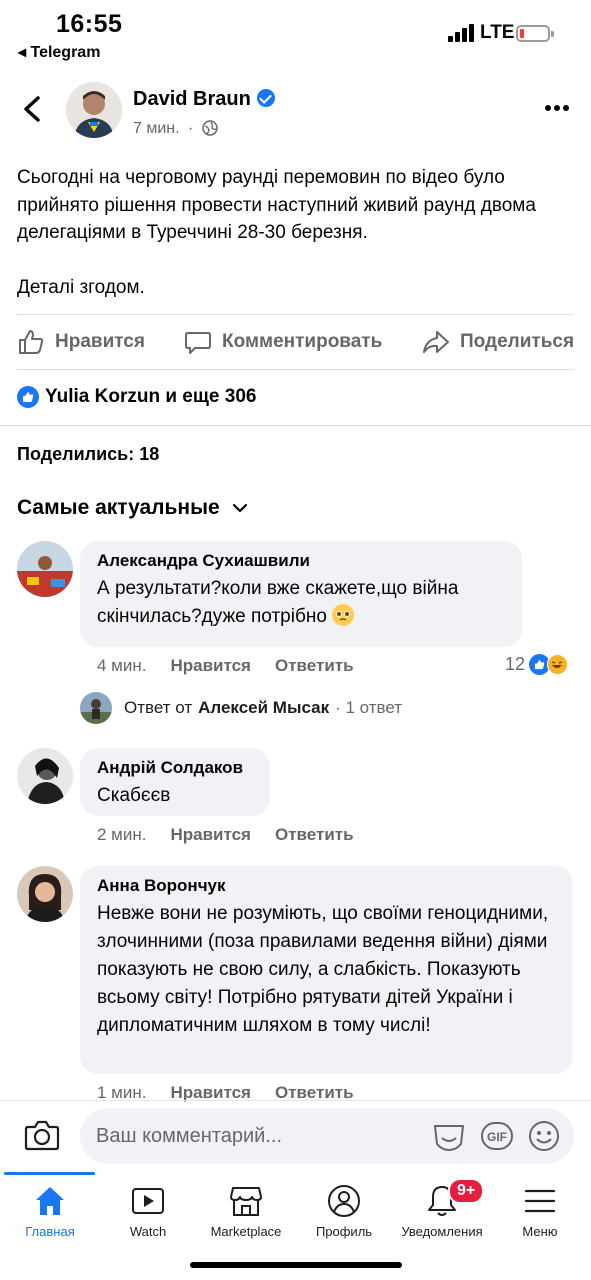  I want to click on tab-profile: Профиль, so click(344, 1211).